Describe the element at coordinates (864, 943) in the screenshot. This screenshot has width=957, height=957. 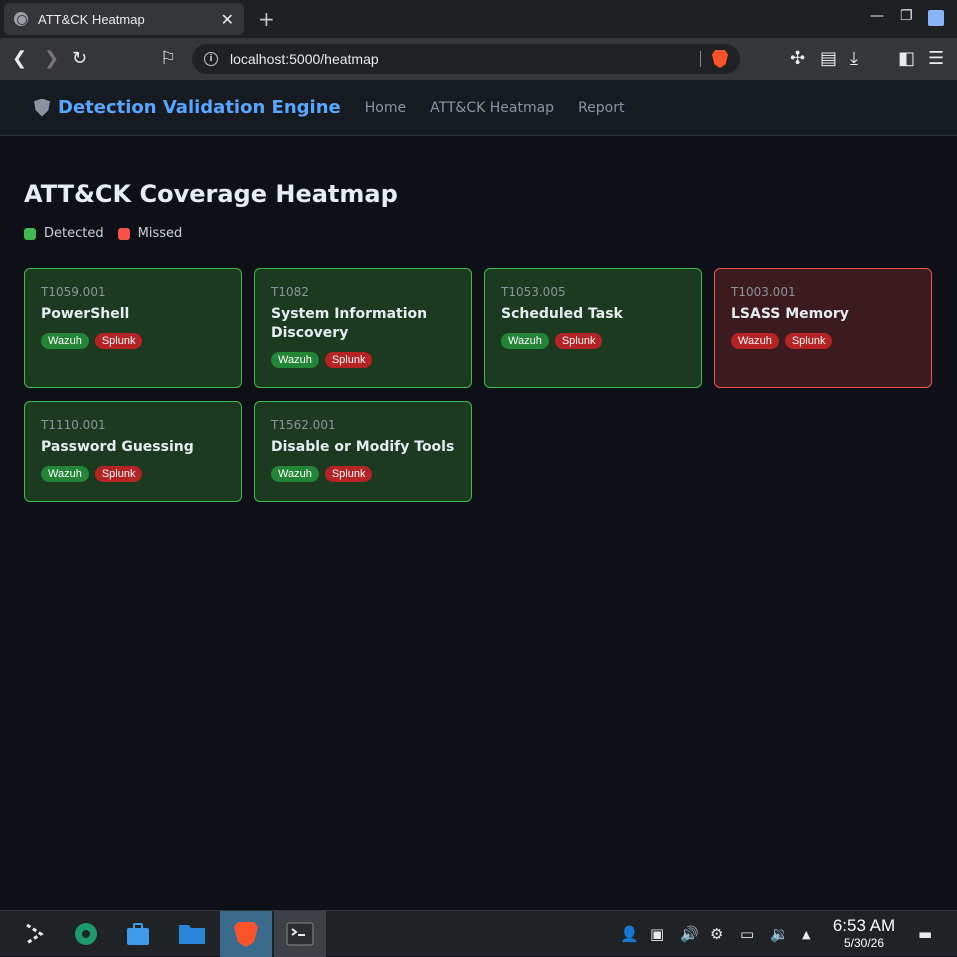
I see `clock-date: 5/30/26` at that location.